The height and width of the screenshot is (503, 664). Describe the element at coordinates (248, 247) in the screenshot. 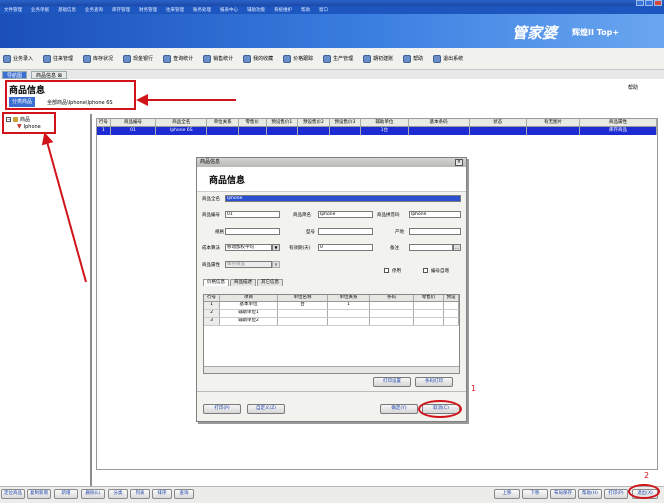

I see `cost-select: 移动加权平均` at that location.